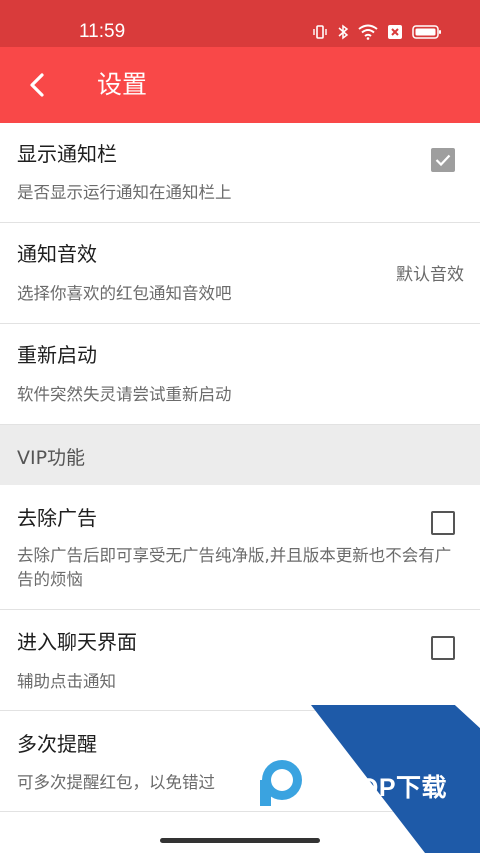  I want to click on check-icon, so click(443, 160).